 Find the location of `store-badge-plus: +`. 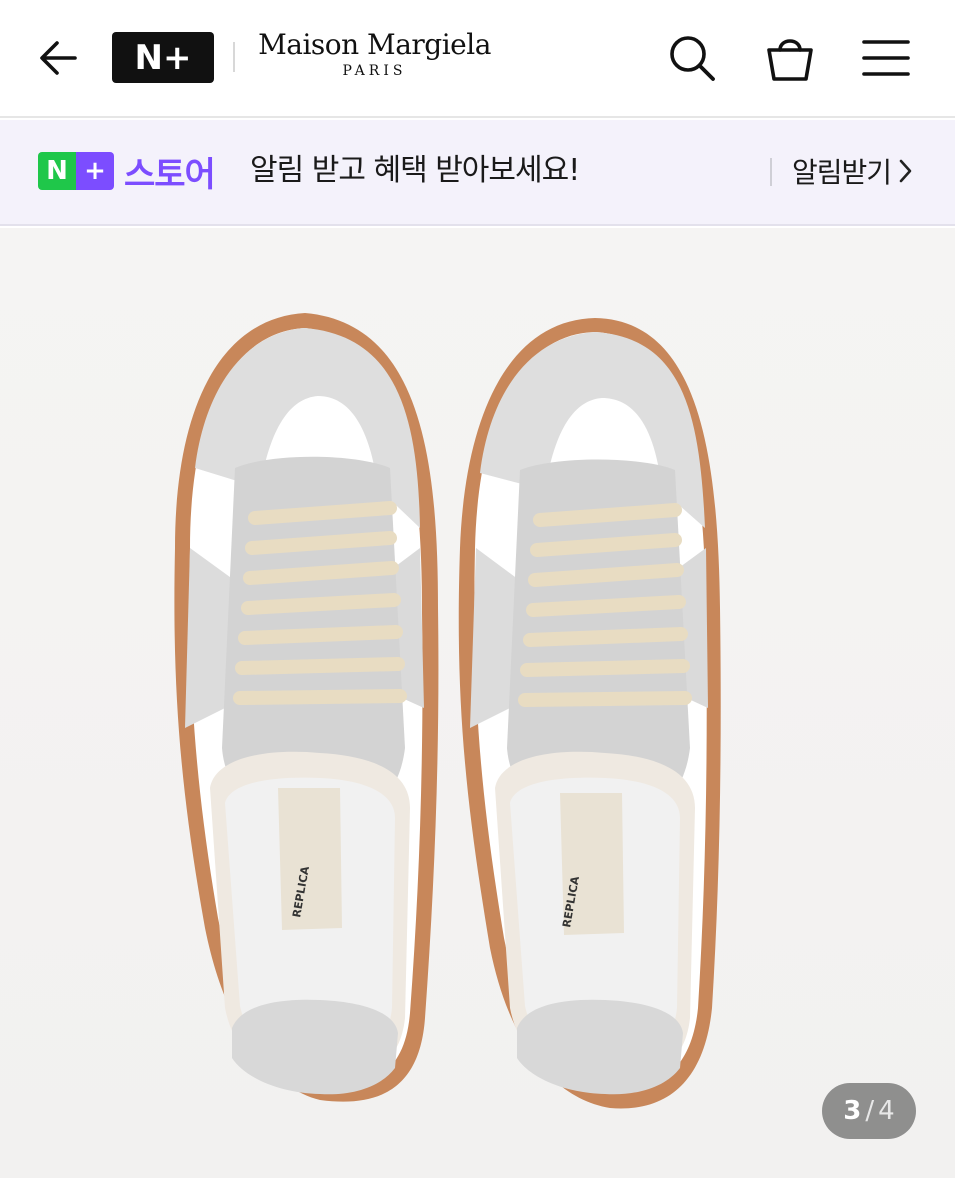

store-badge-plus: + is located at coordinates (95, 171).